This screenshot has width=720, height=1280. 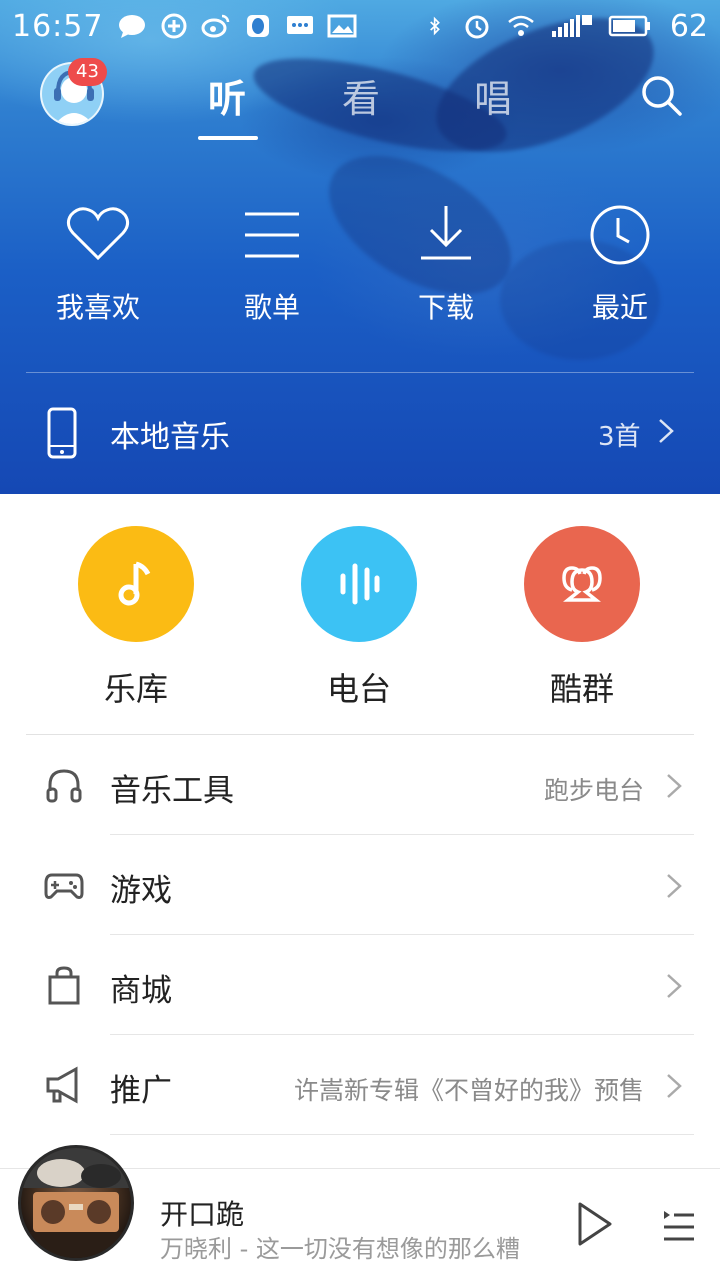 What do you see at coordinates (477, 27) in the screenshot?
I see `alarm-icon` at bounding box center [477, 27].